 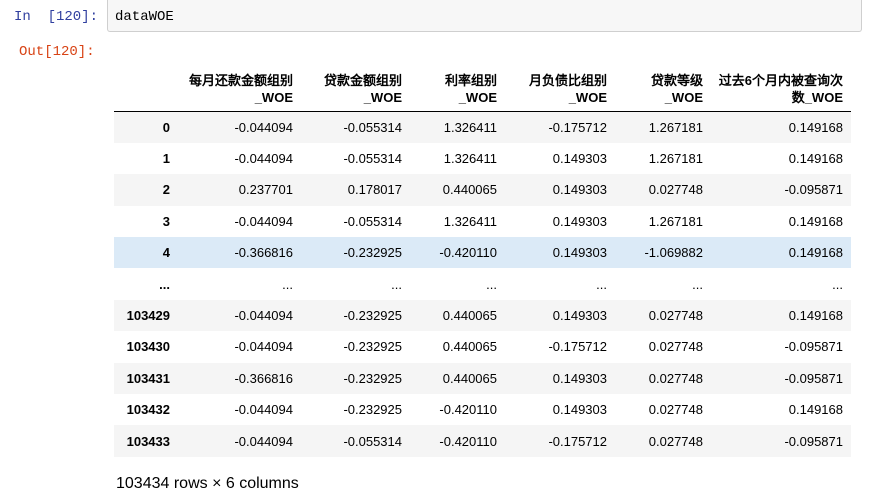 What do you see at coordinates (148, 441) in the screenshot?
I see `row-index-cell: 103433` at bounding box center [148, 441].